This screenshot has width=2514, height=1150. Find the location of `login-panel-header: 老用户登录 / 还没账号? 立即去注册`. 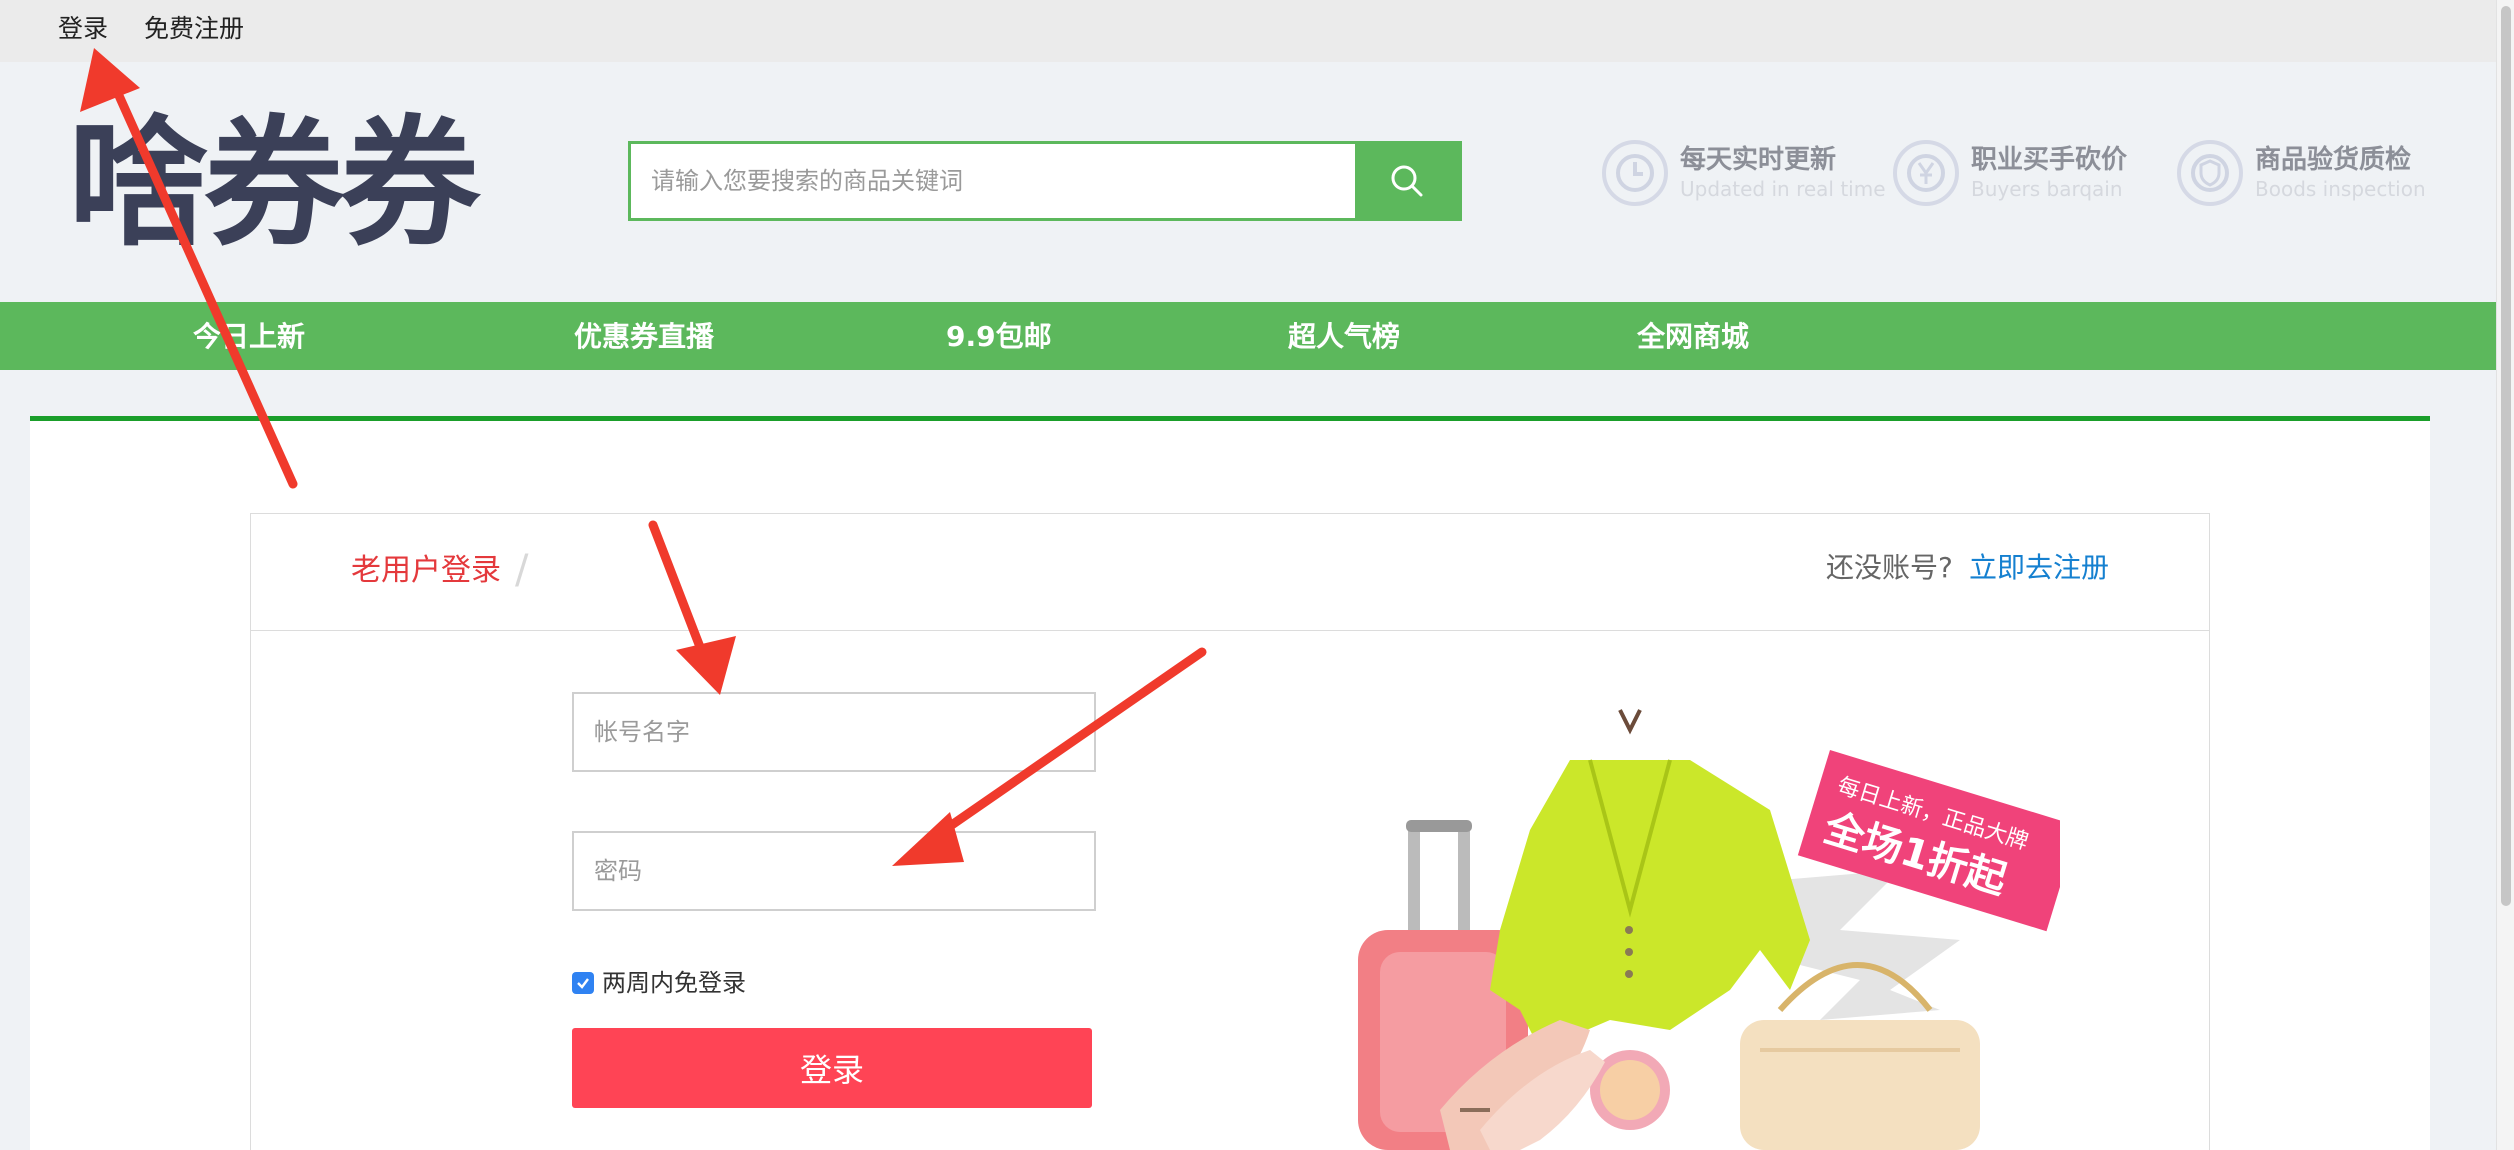

login-panel-header: 老用户登录 / 还没账号? 立即去注册 is located at coordinates (1230, 572).